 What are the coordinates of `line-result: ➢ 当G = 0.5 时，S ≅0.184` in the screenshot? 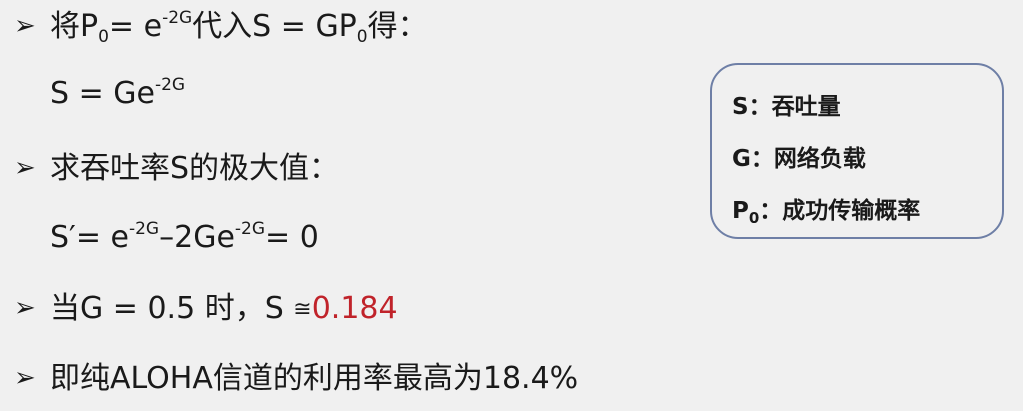 It's located at (206, 309).